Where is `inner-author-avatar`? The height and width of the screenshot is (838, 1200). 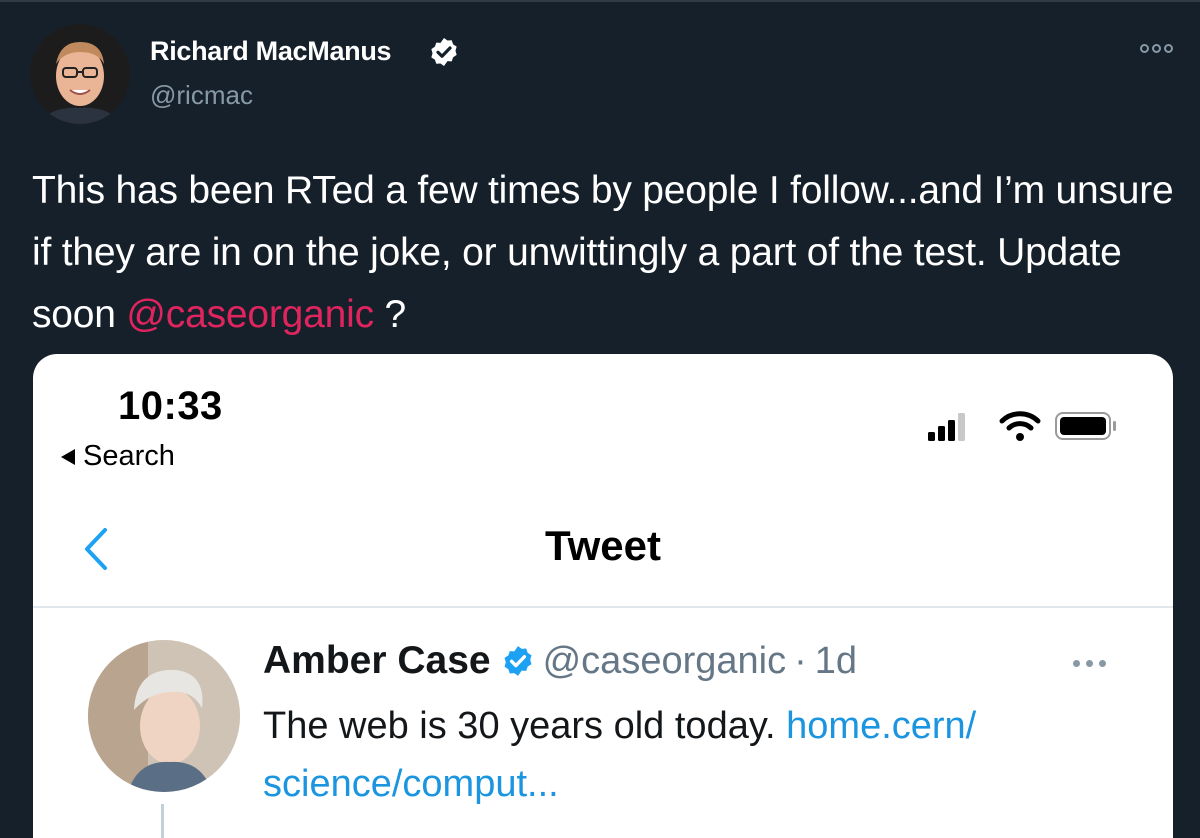 inner-author-avatar is located at coordinates (164, 716).